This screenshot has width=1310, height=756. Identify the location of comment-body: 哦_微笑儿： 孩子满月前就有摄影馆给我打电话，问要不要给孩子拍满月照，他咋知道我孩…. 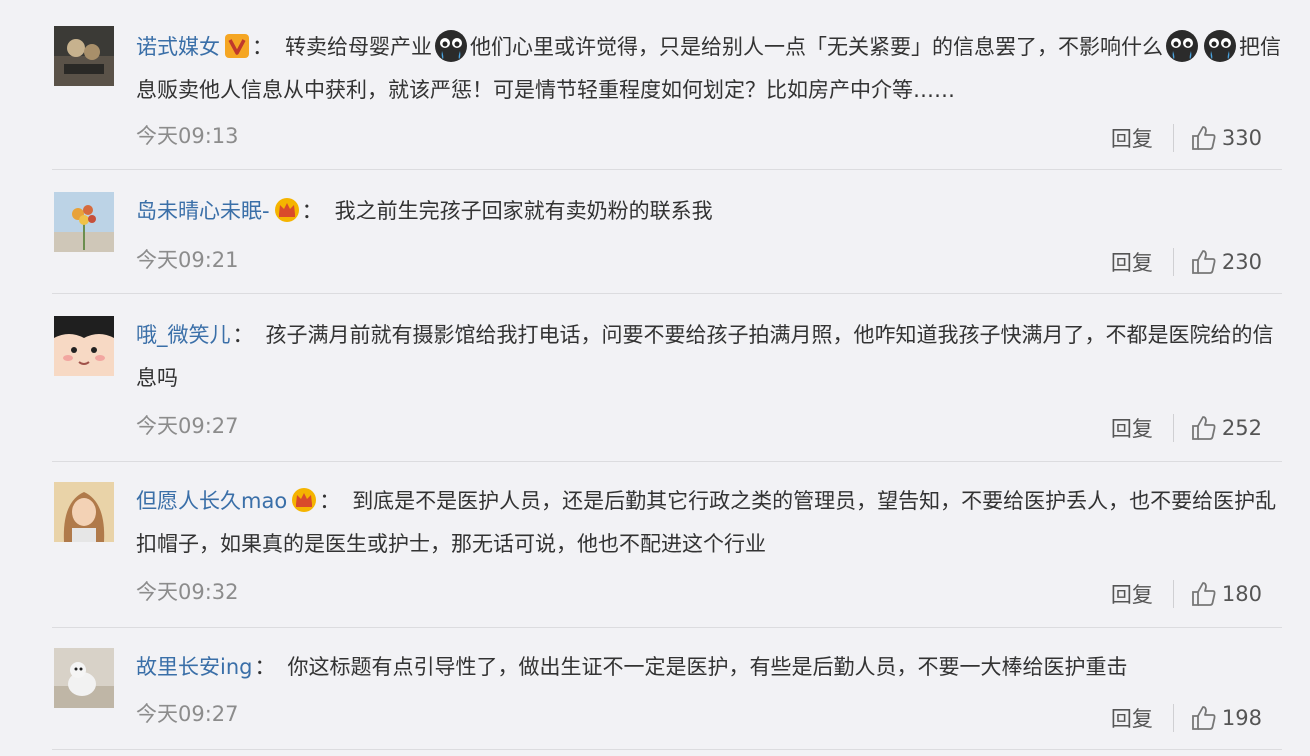
(710, 357).